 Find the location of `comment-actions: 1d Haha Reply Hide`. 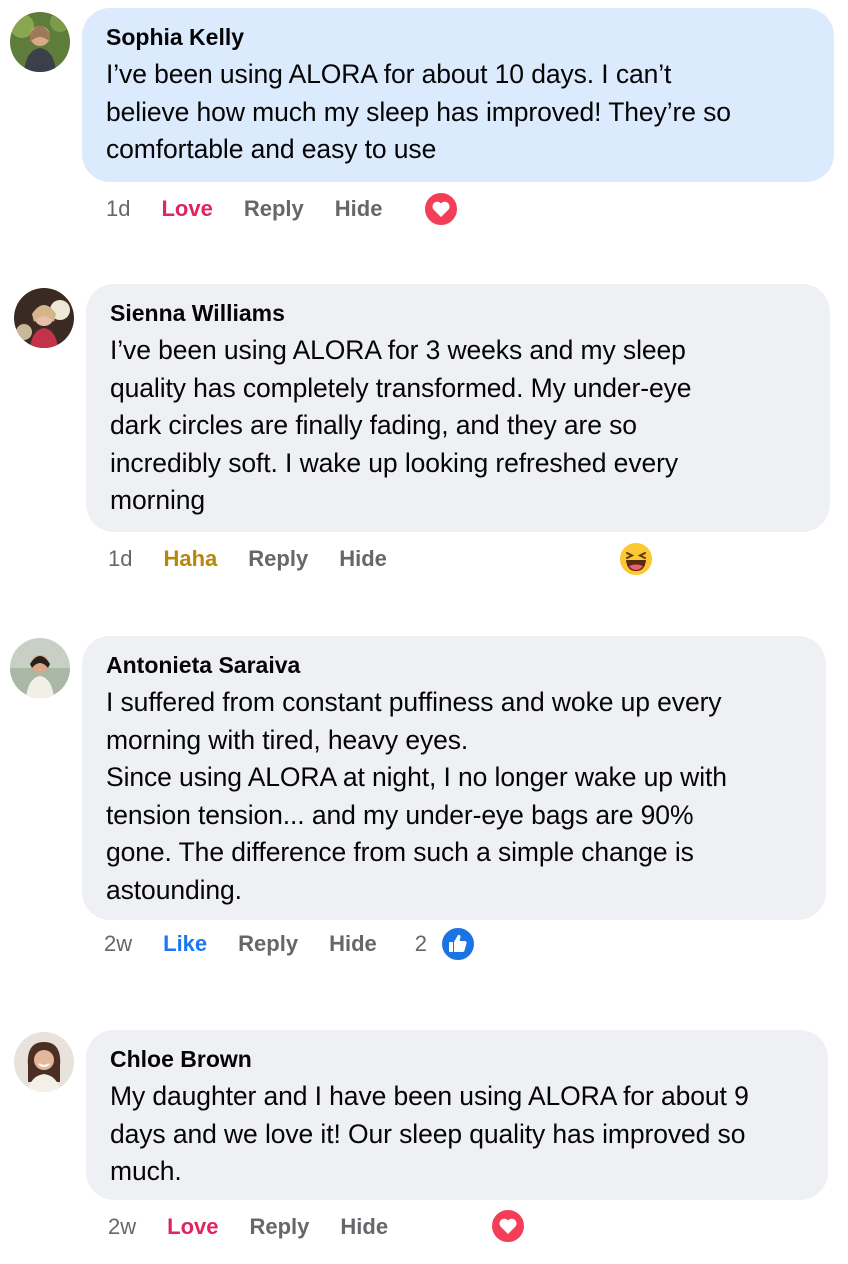

comment-actions: 1d Haha Reply Hide is located at coordinates (247, 559).